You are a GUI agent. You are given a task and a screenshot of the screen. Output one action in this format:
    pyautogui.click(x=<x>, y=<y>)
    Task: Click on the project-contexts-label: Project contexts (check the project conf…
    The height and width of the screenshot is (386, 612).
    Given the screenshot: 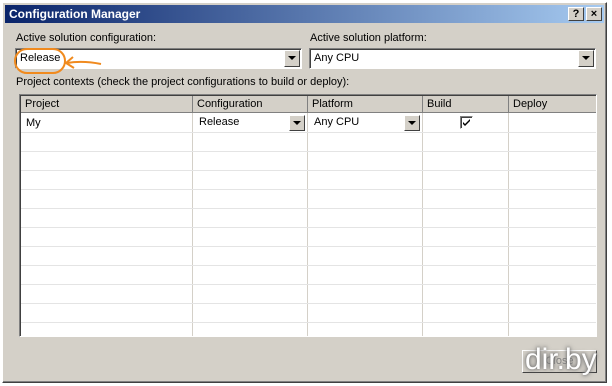 What is the action you would take?
    pyautogui.click(x=183, y=82)
    